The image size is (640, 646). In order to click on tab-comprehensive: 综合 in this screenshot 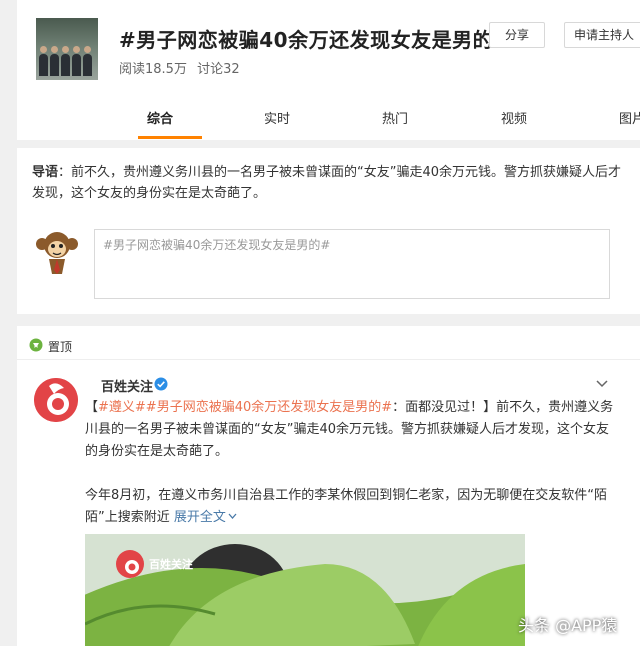, I will do `click(160, 117)`.